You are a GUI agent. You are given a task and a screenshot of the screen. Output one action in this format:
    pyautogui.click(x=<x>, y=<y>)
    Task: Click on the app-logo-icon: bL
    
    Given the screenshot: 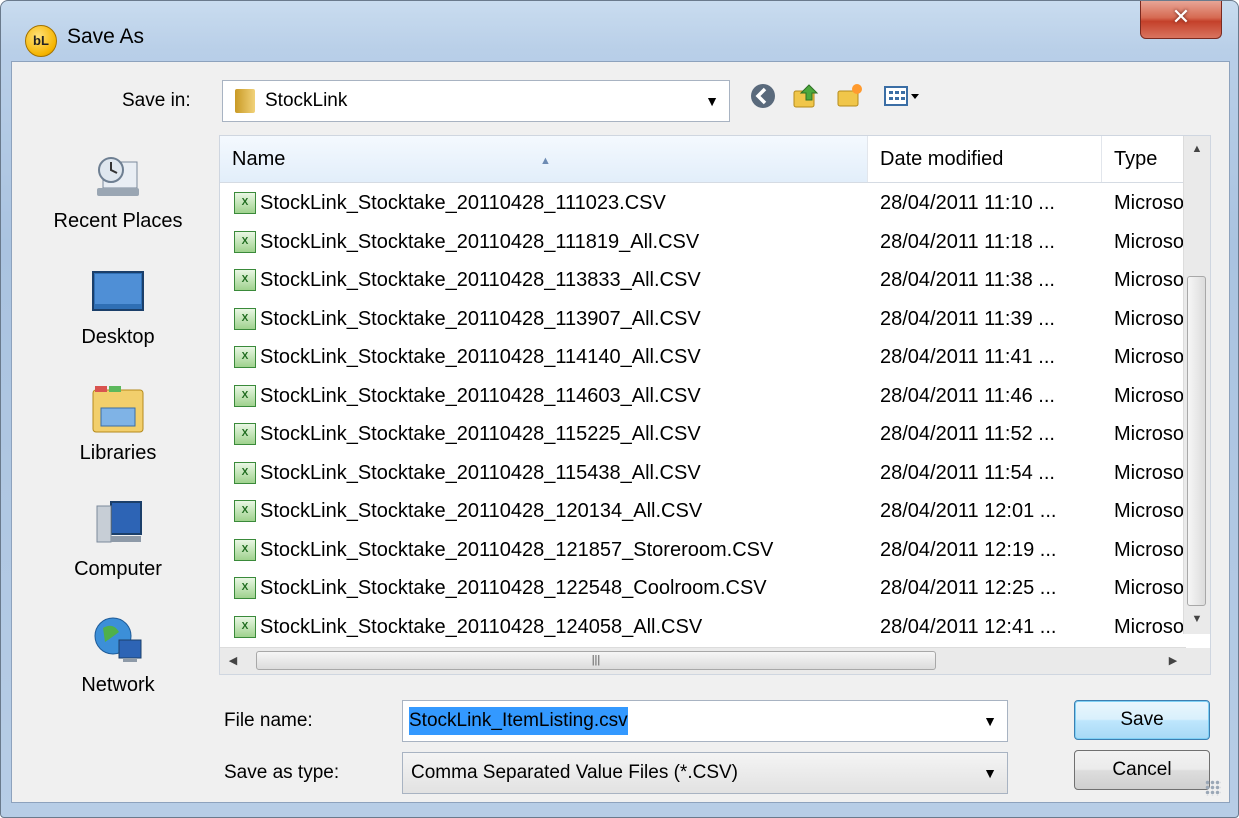 What is the action you would take?
    pyautogui.click(x=41, y=41)
    